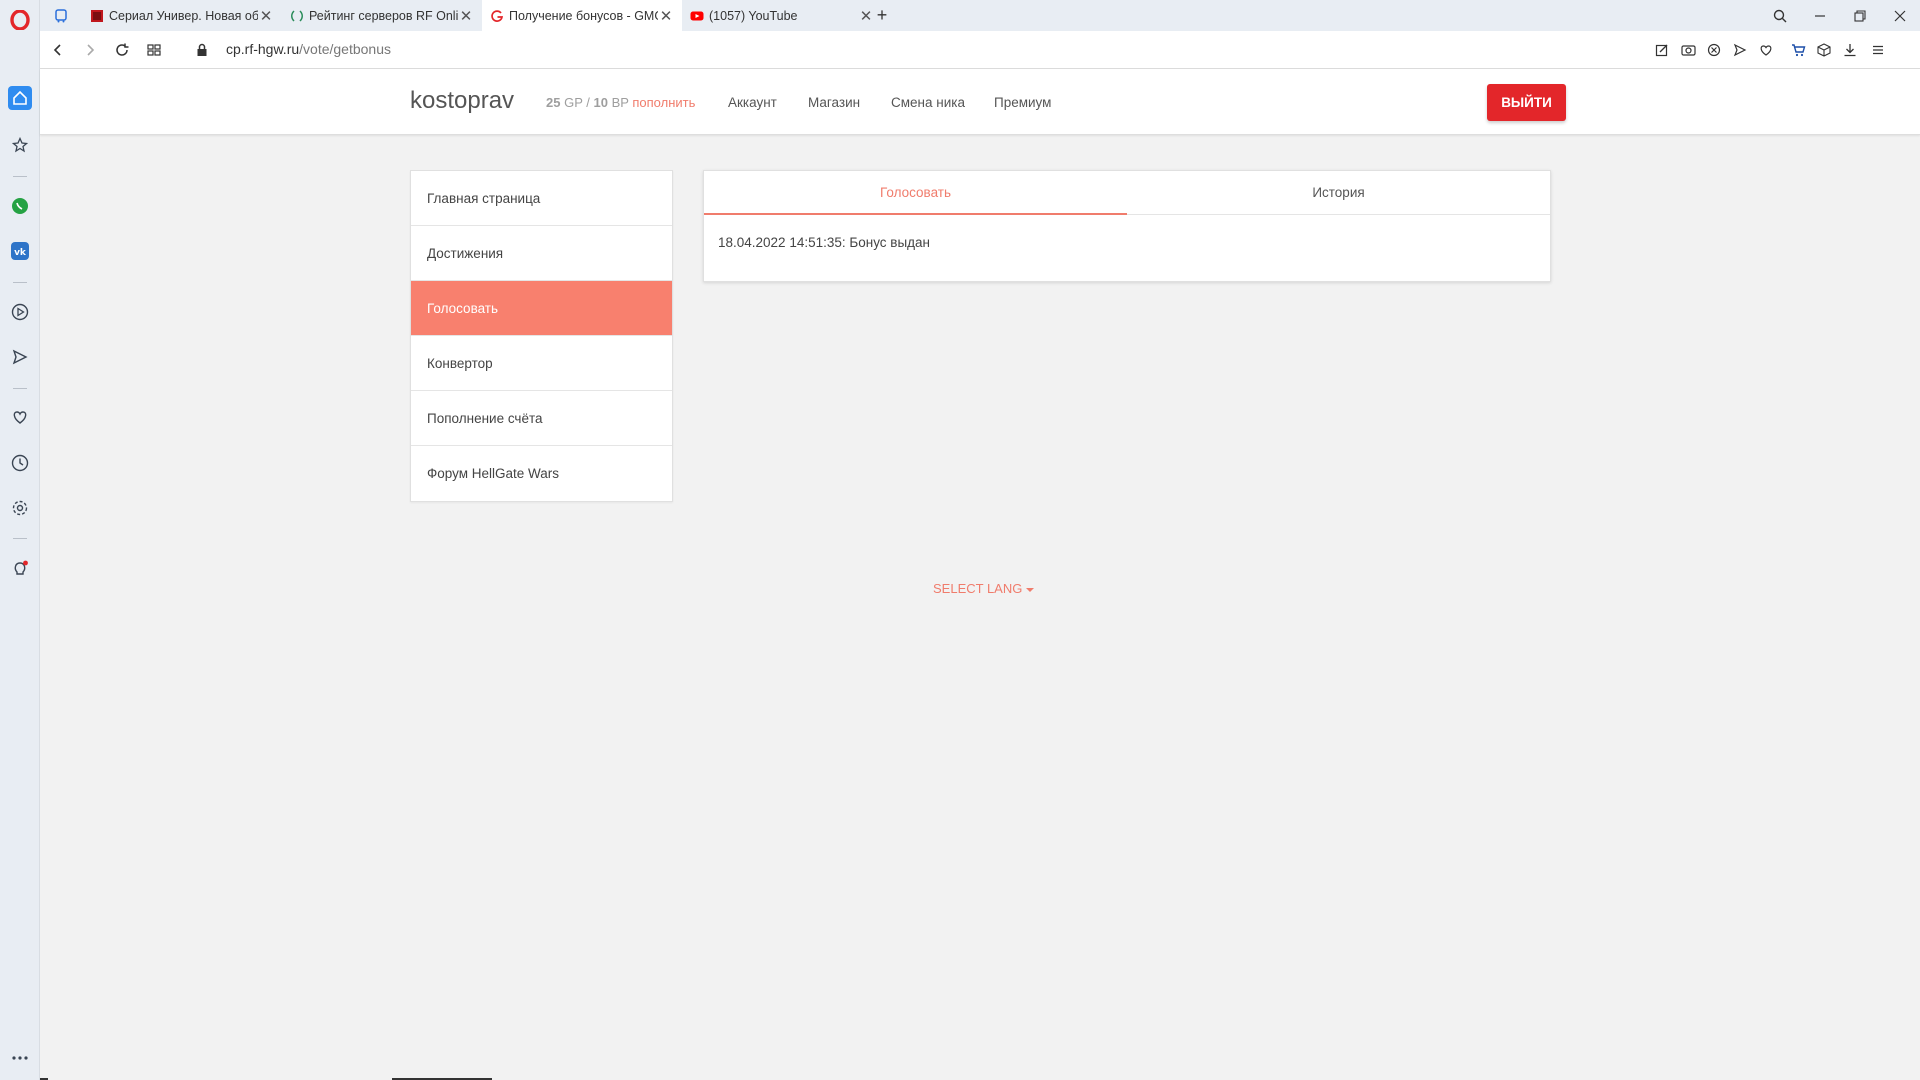 The height and width of the screenshot is (1080, 1920). Describe the element at coordinates (20, 463) in the screenshot. I see `history-clock-icon` at that location.